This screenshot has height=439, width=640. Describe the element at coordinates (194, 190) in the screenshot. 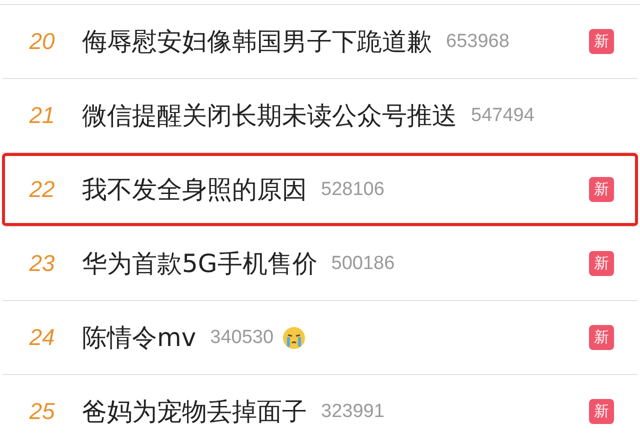

I see `topic-title: 我不发全身照的原因` at that location.